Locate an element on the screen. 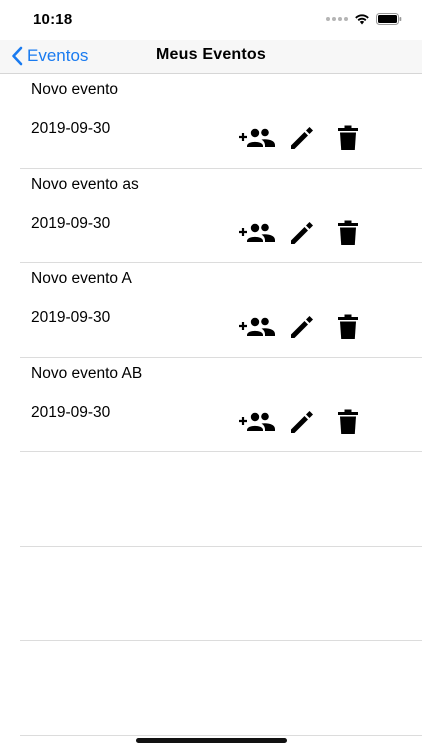 The width and height of the screenshot is (422, 750). status-bar: 10:18 is located at coordinates (211, 20).